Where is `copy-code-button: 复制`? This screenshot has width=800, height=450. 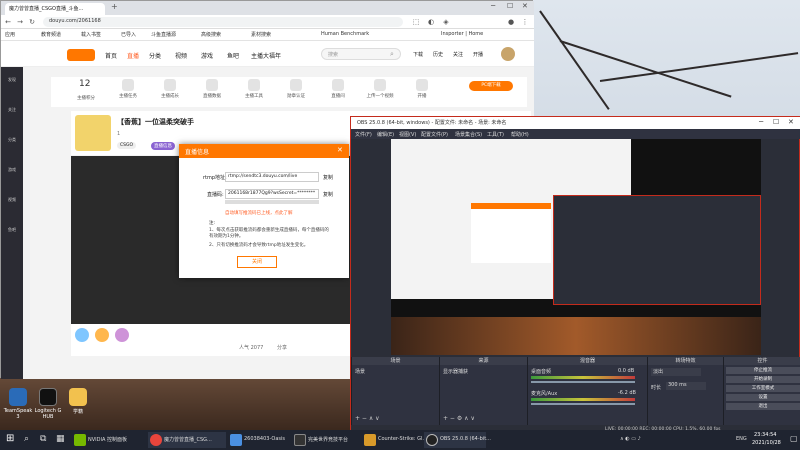 copy-code-button: 复制 is located at coordinates (328, 194).